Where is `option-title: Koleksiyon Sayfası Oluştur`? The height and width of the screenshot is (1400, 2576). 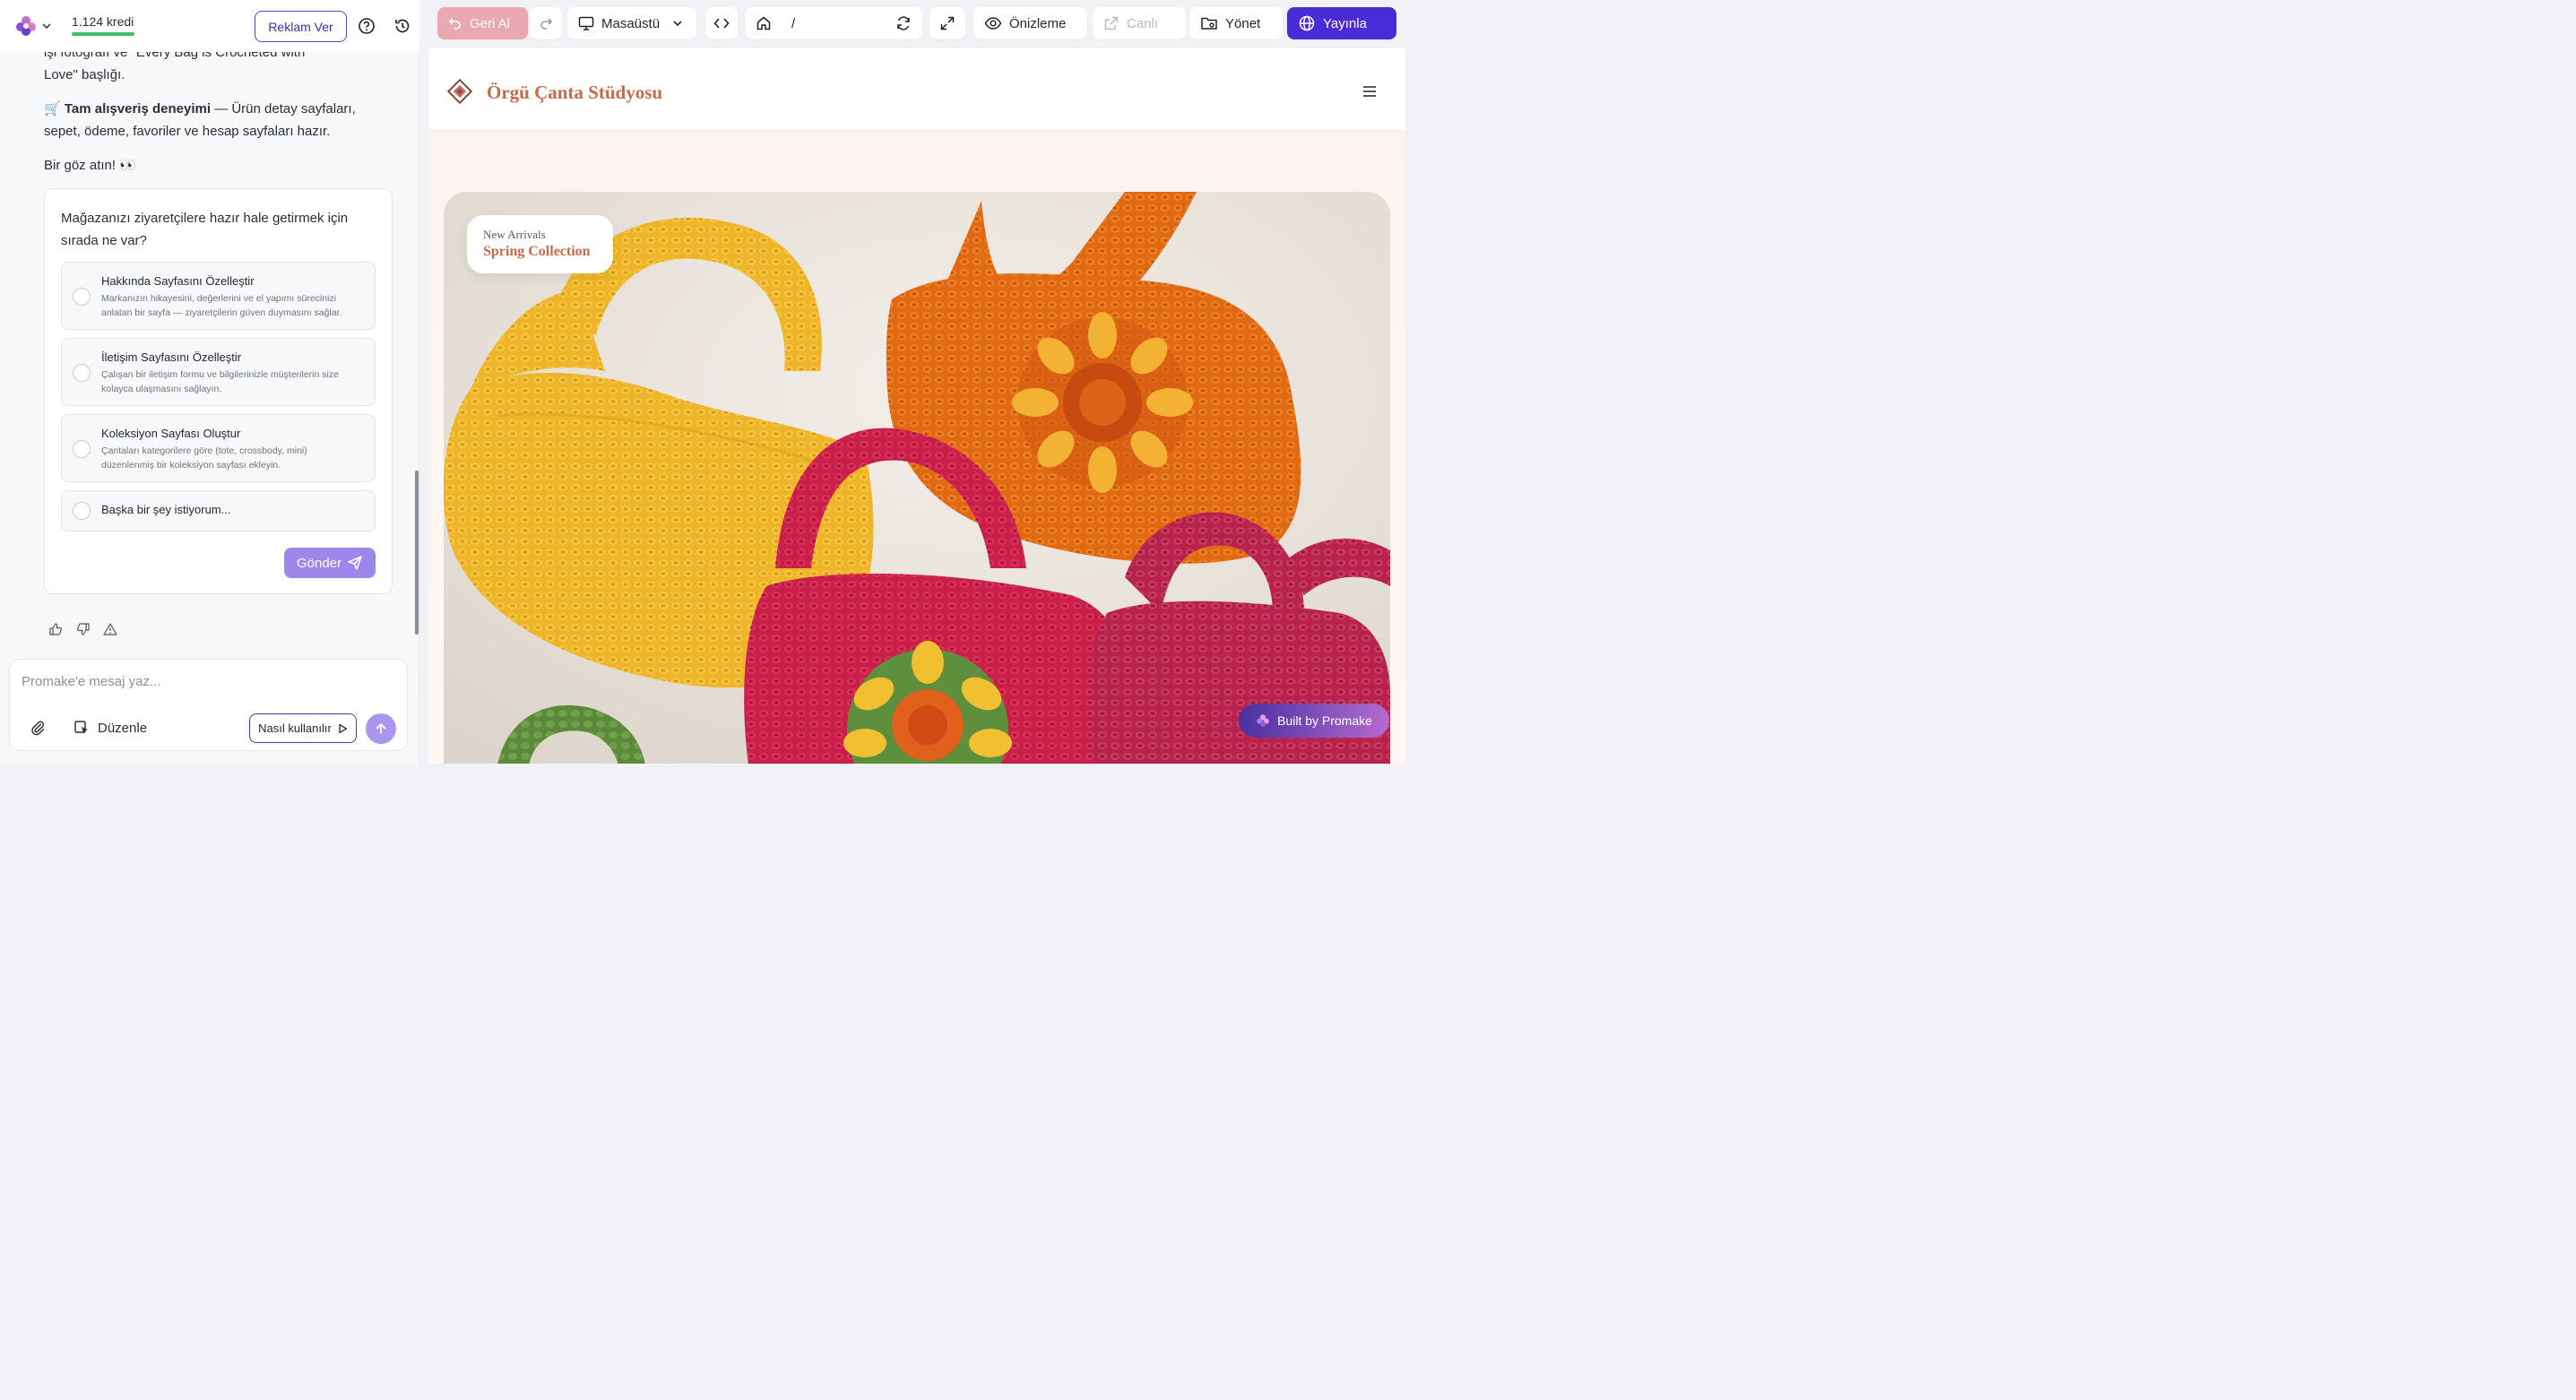
option-title: Koleksiyon Sayfası Oluştur is located at coordinates (171, 433).